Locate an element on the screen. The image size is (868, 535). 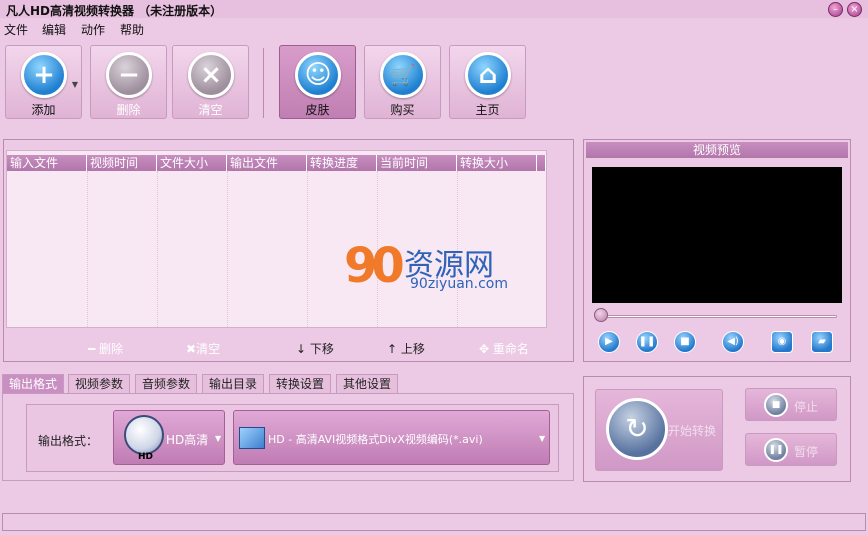
list-clear-label: 清空 is located at coordinates (208, 349).